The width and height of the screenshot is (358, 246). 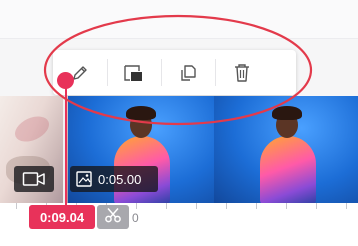 What do you see at coordinates (65, 80) in the screenshot?
I see `playhead-handle` at bounding box center [65, 80].